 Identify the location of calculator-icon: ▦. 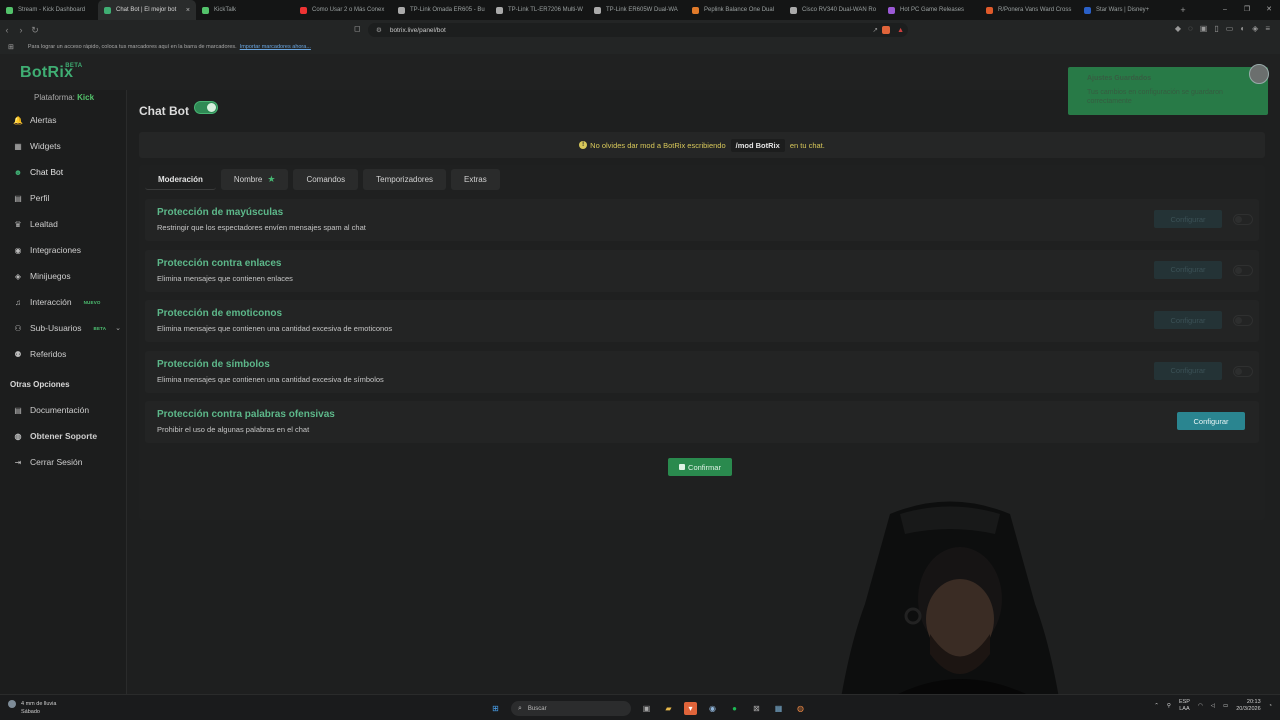
(778, 708).